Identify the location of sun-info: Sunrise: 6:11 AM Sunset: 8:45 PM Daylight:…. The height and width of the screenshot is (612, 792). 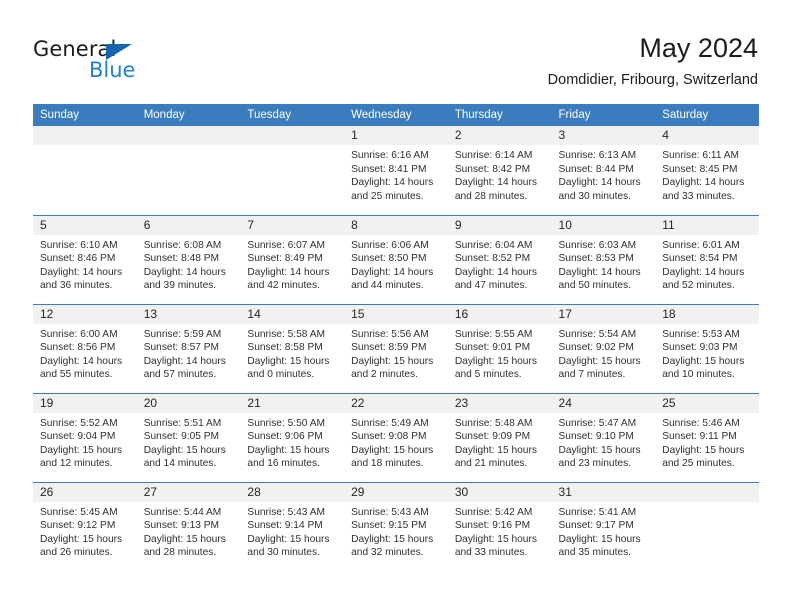
(707, 174).